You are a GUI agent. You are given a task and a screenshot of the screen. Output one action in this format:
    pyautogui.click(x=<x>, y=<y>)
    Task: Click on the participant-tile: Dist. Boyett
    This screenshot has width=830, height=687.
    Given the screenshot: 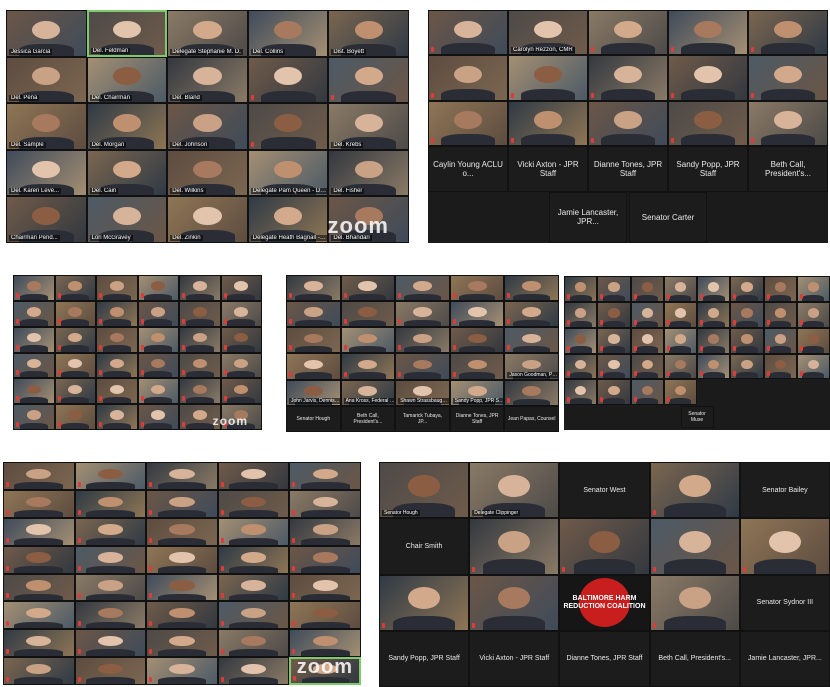 What is the action you would take?
    pyautogui.click(x=368, y=33)
    